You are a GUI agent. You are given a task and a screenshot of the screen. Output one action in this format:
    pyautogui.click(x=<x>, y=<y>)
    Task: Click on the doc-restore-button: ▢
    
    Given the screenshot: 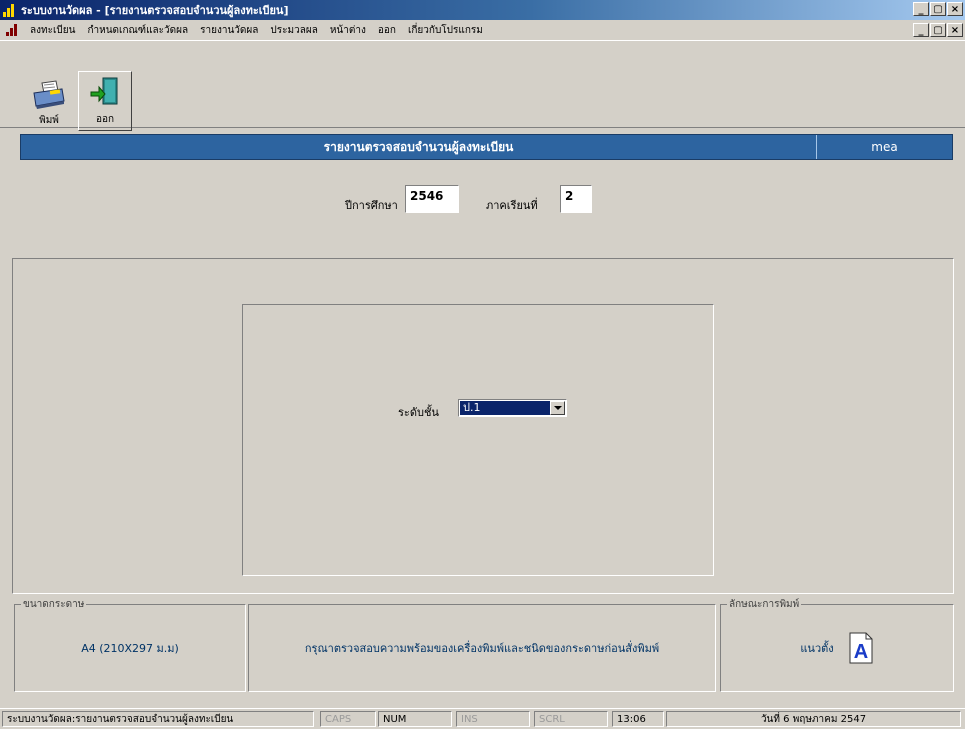 What is the action you would take?
    pyautogui.click(x=938, y=30)
    